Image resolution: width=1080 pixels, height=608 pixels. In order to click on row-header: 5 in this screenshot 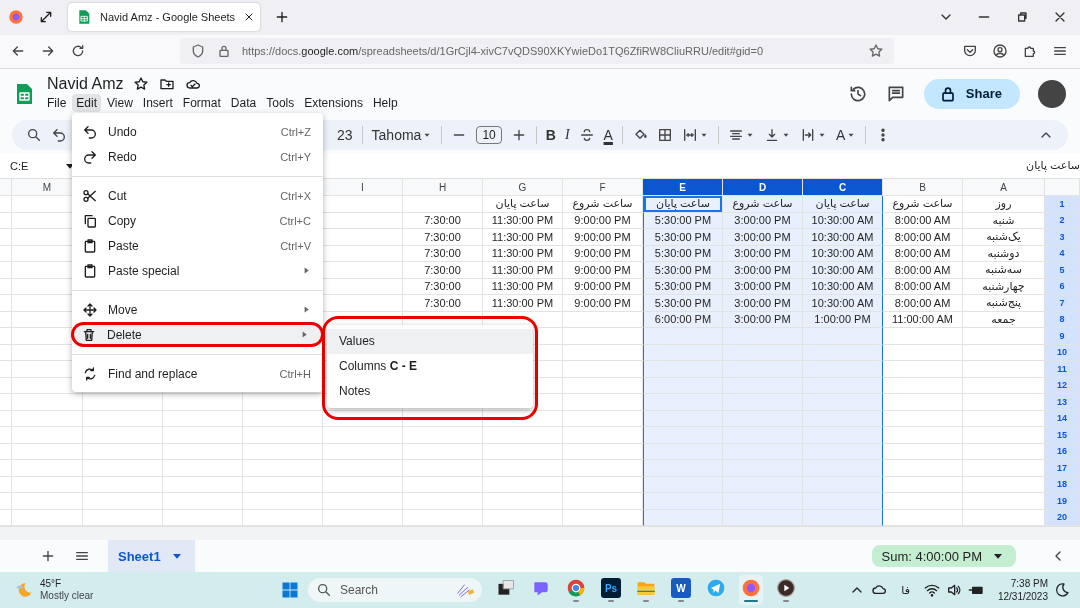, I will do `click(1062, 270)`.